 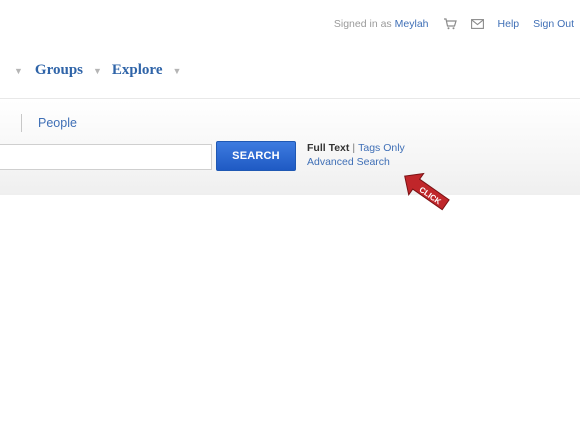 I want to click on advanced-search-link: Advanced Search, so click(x=356, y=162).